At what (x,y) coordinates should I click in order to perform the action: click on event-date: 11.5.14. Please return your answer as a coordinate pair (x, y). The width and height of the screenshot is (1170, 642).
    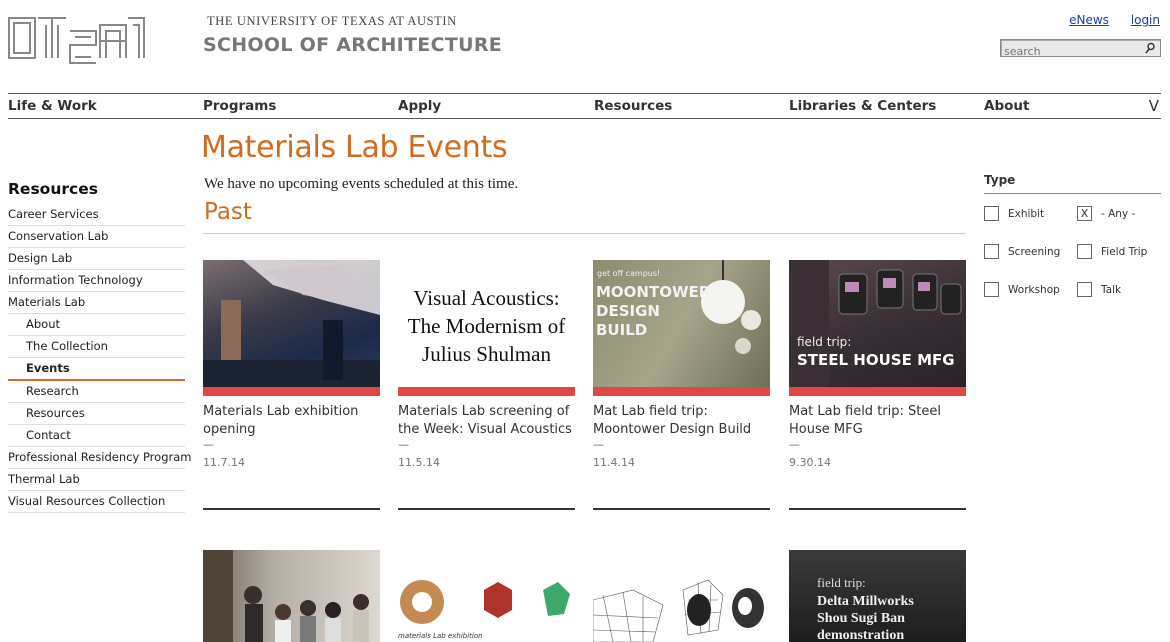
    Looking at the image, I should click on (419, 462).